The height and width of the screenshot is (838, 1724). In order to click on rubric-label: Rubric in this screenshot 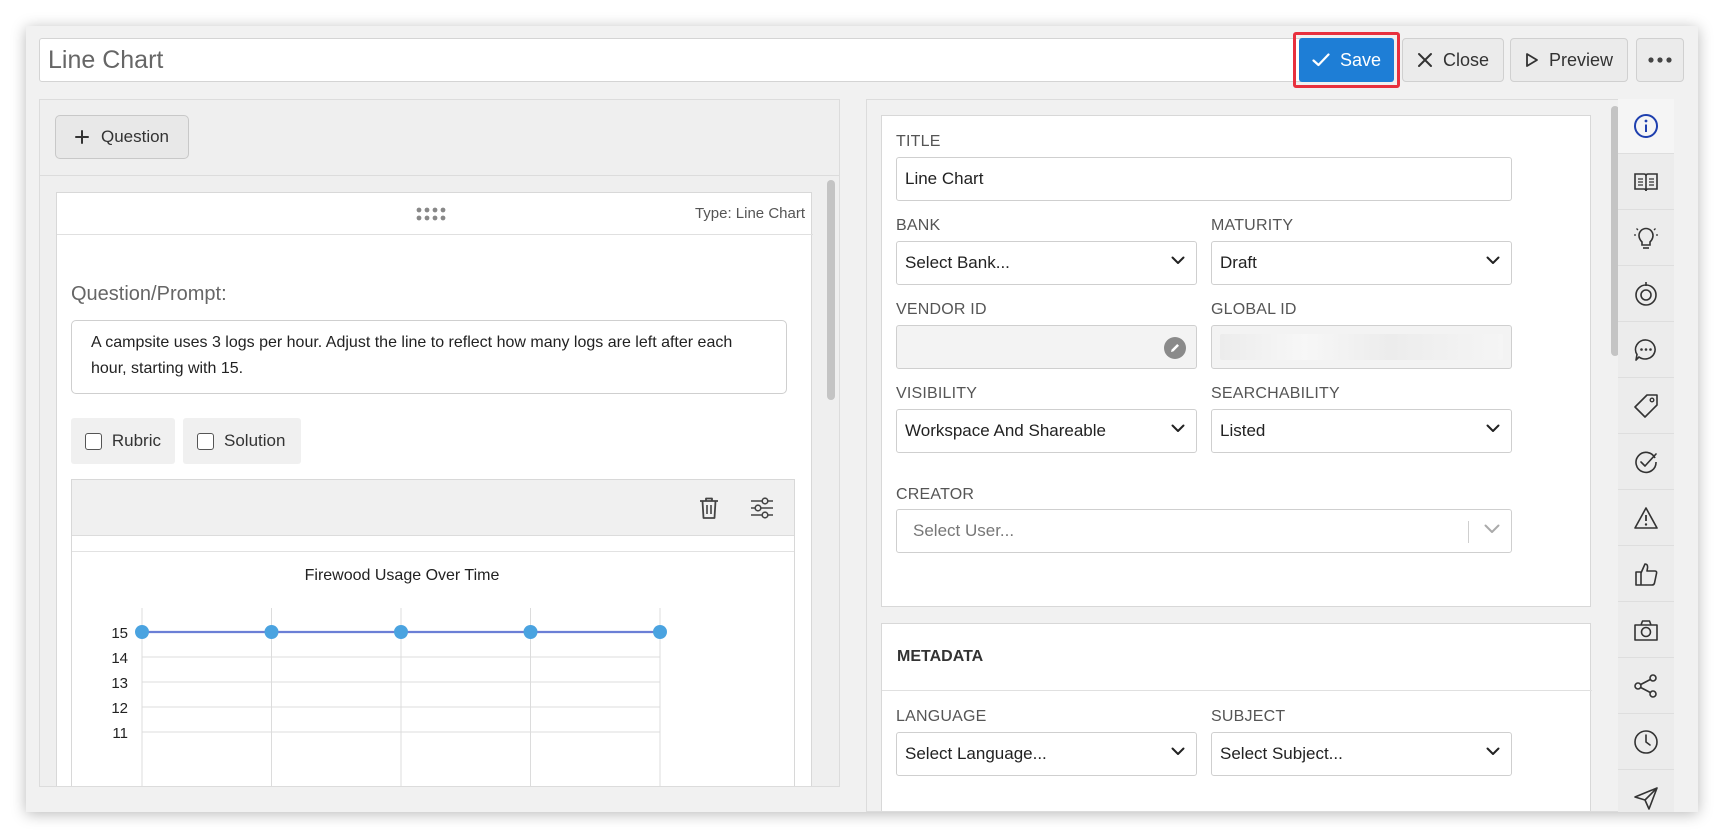, I will do `click(136, 440)`.